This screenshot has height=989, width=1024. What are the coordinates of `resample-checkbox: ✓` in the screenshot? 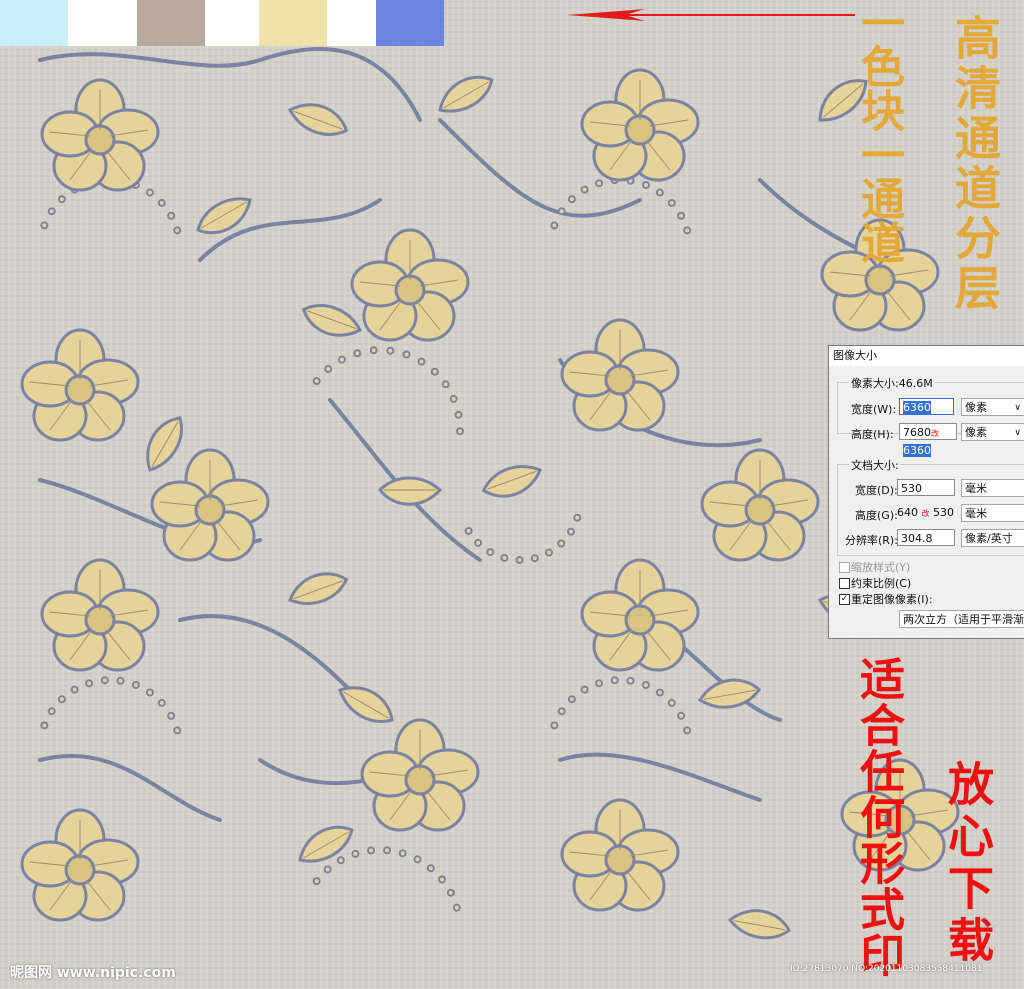 It's located at (844, 599).